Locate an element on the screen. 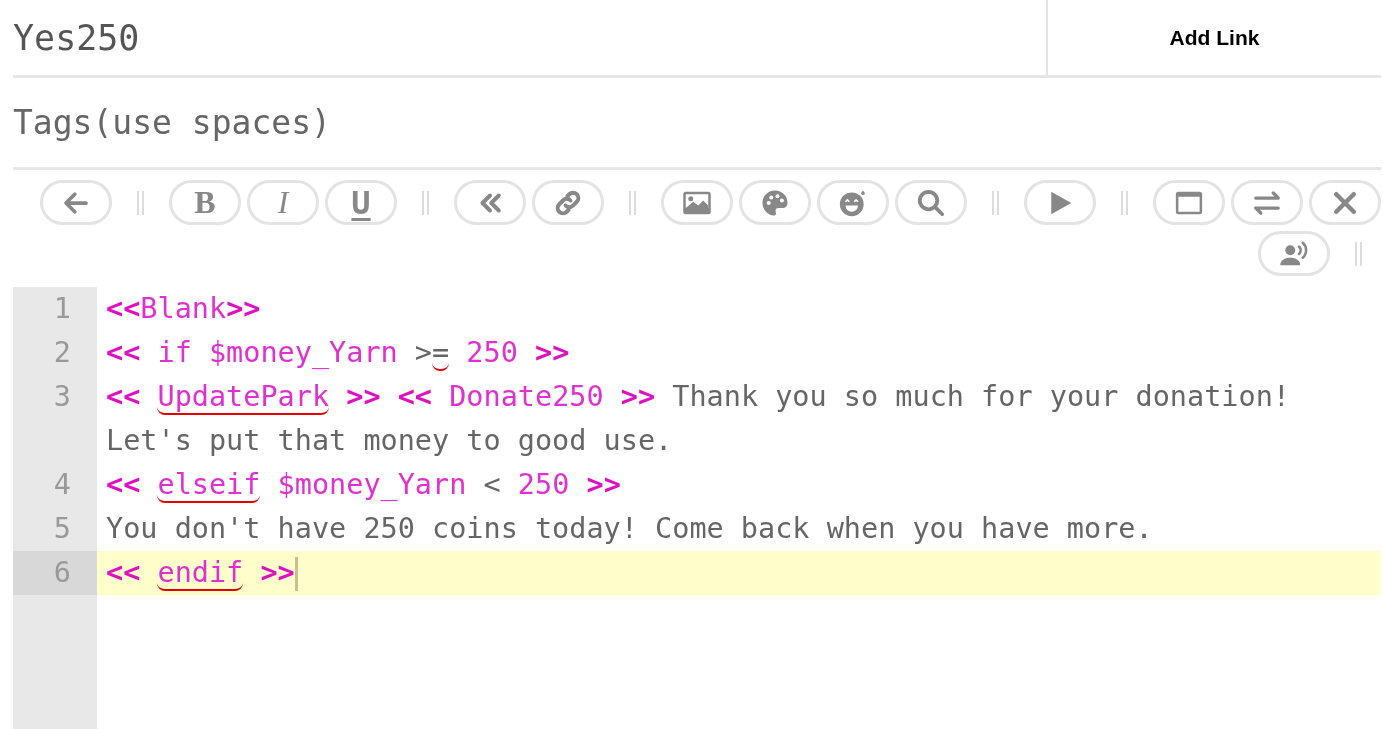  misspelled-code-text: UpdatePark is located at coordinates (243, 397).